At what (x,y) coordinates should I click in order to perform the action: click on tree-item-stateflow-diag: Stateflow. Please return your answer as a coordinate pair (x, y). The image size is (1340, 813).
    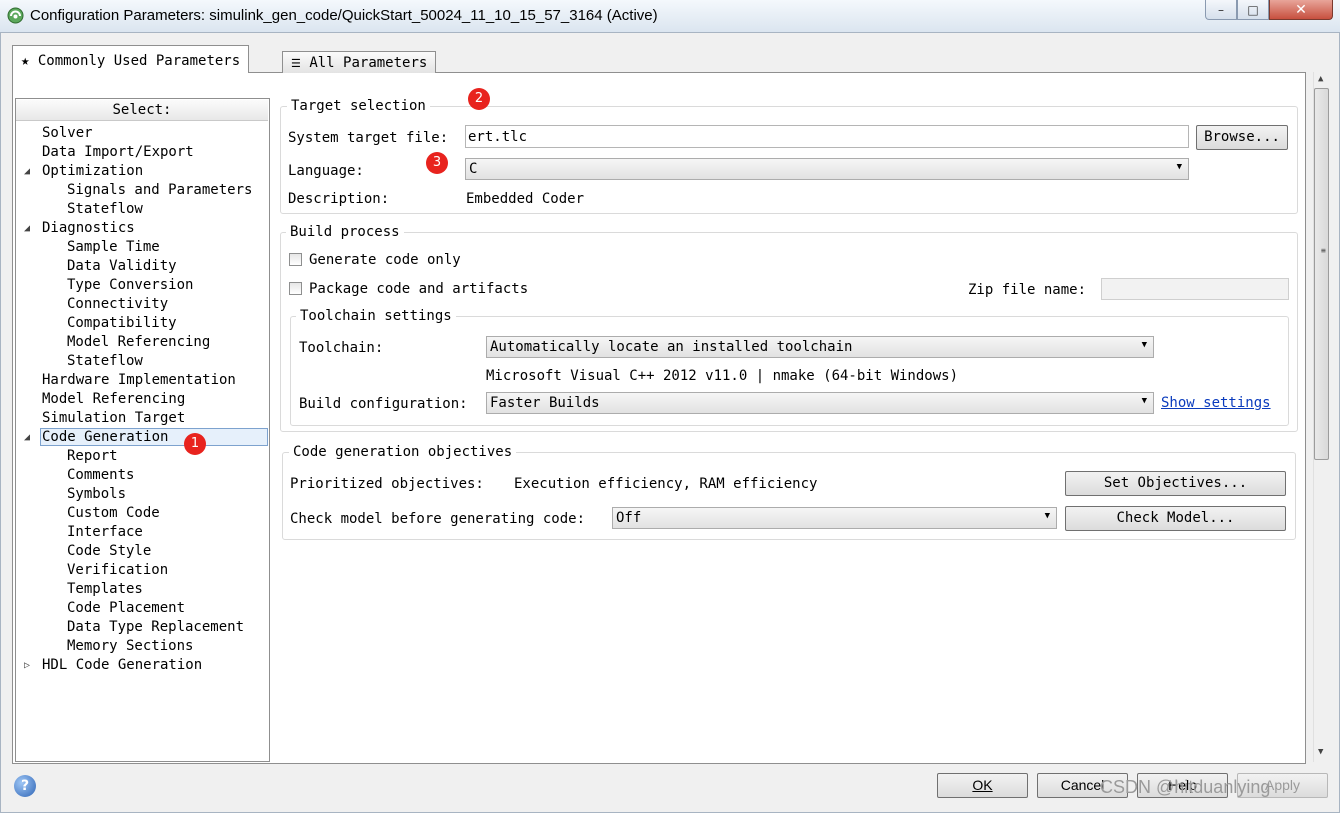
    Looking at the image, I should click on (105, 361).